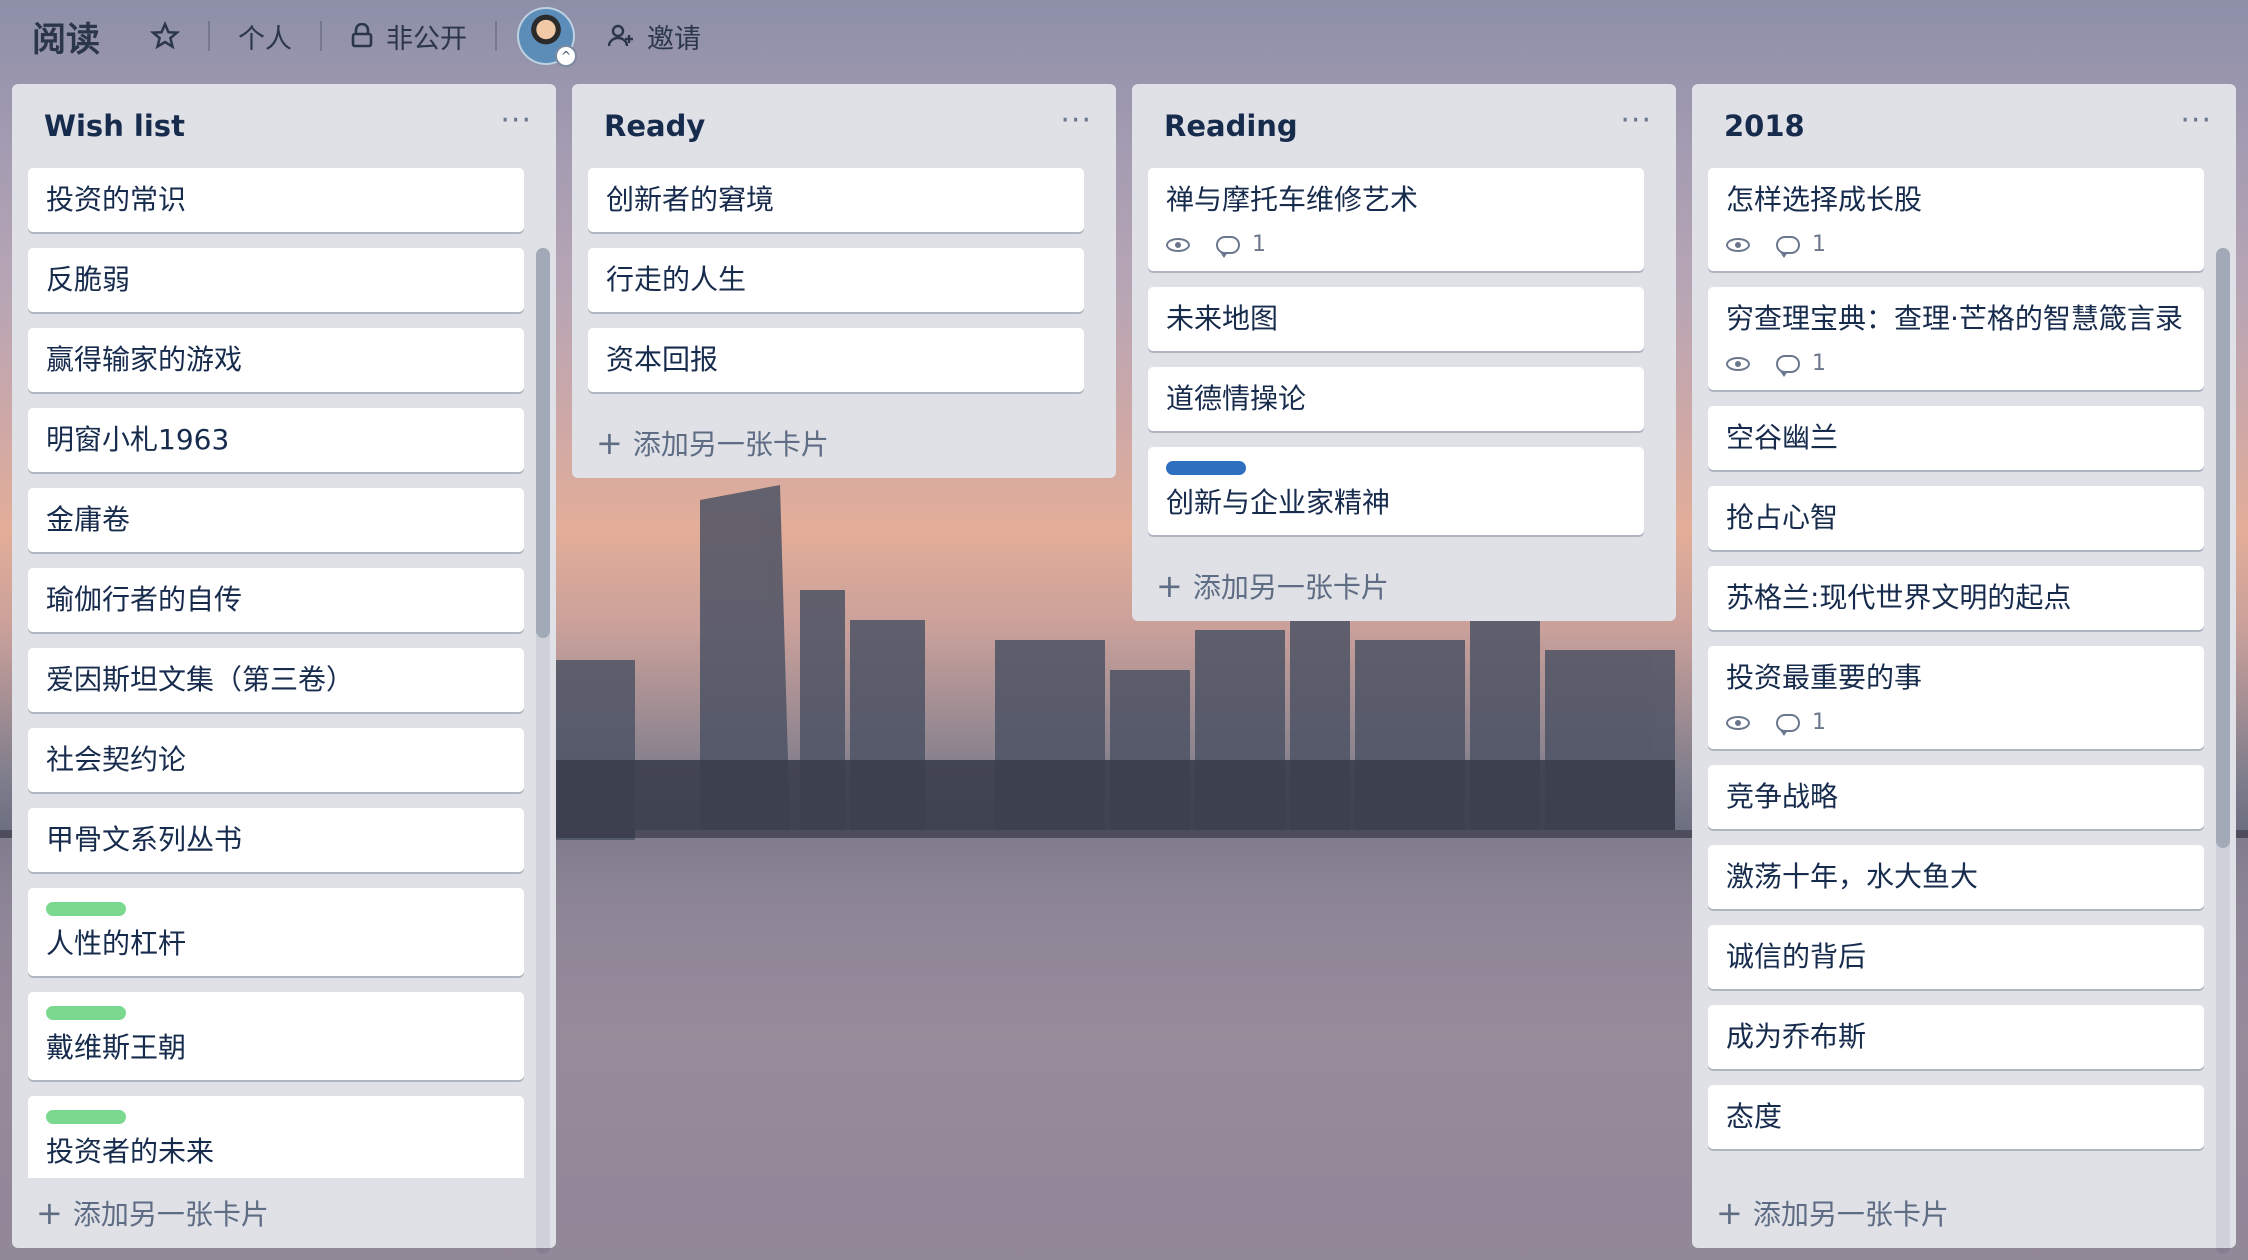  I want to click on list-ready: Ready ··· 创新者的窘境 行走的人生 资本回报 + 添加另一张卡片, so click(844, 281).